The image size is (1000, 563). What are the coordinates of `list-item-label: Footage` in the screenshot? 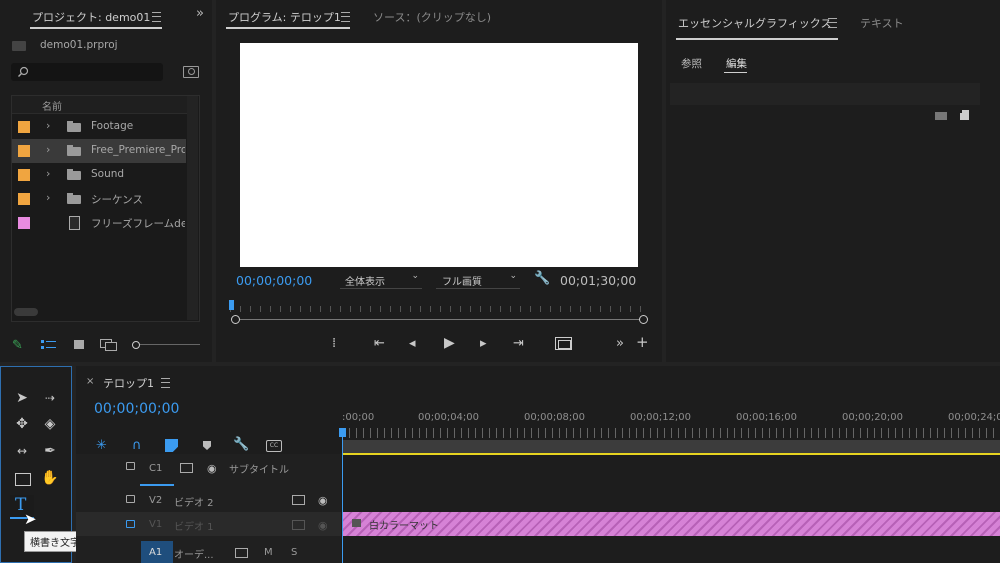 It's located at (112, 126).